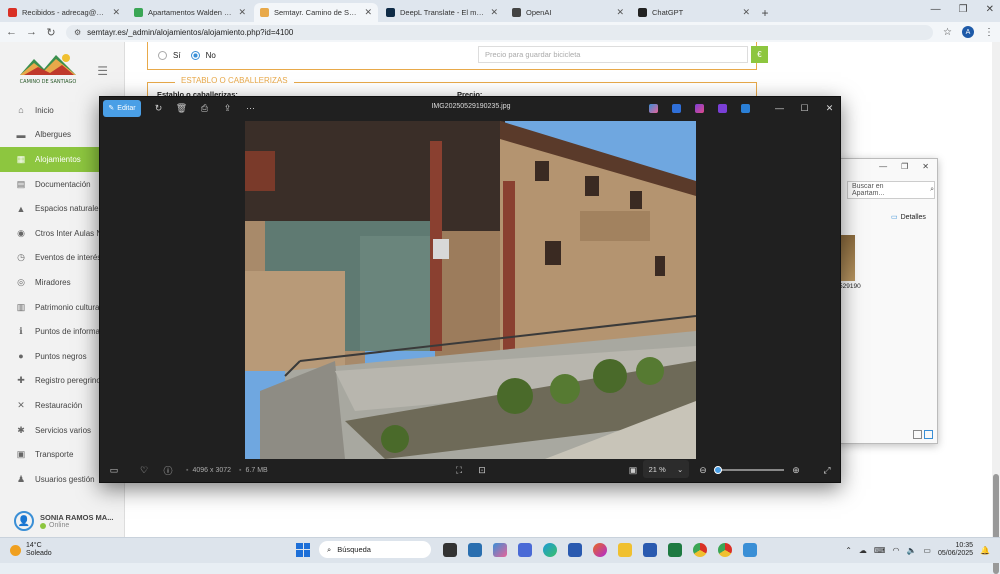 This screenshot has width=1000, height=574. Describe the element at coordinates (482, 470) in the screenshot. I see `actual-size-icon: ⊡` at that location.